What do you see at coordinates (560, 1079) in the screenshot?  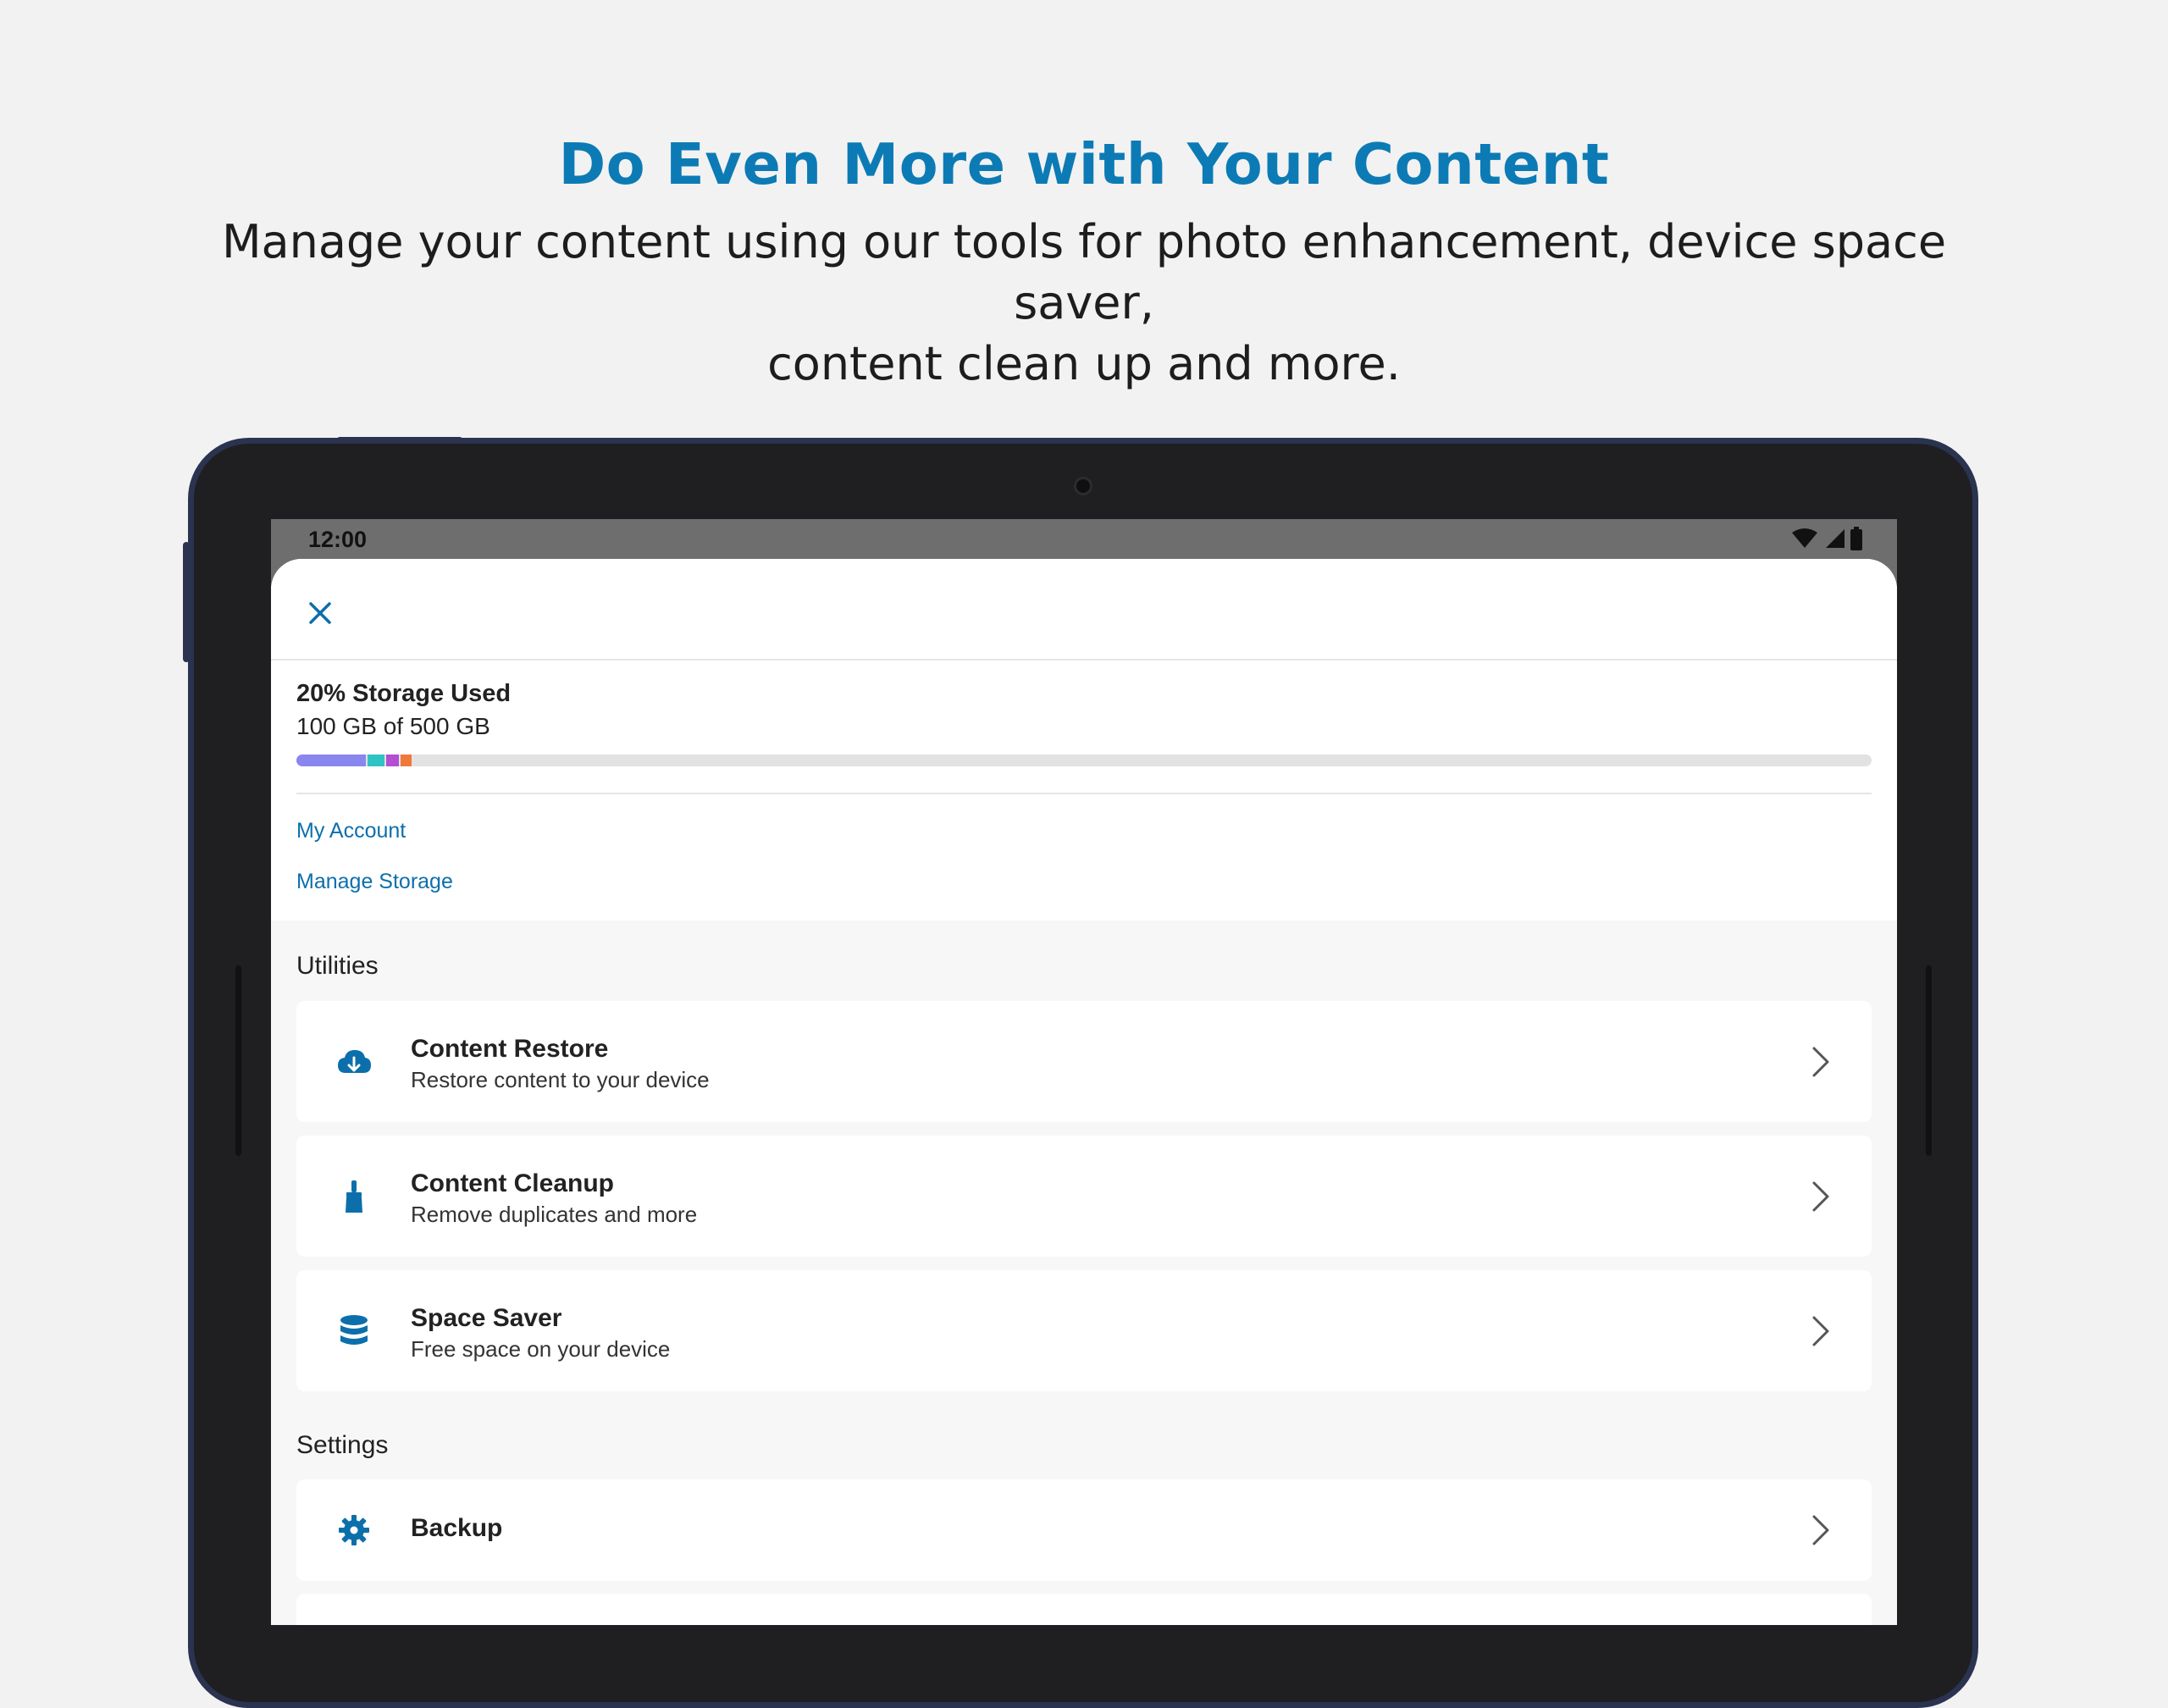 I see `content-restore-desc: Restore content to your device` at bounding box center [560, 1079].